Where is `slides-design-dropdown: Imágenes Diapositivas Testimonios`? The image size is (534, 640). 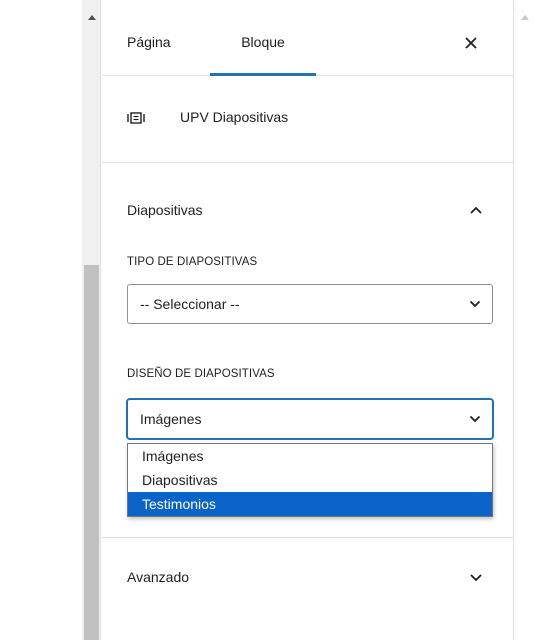 slides-design-dropdown: Imágenes Diapositivas Testimonios is located at coordinates (310, 480).